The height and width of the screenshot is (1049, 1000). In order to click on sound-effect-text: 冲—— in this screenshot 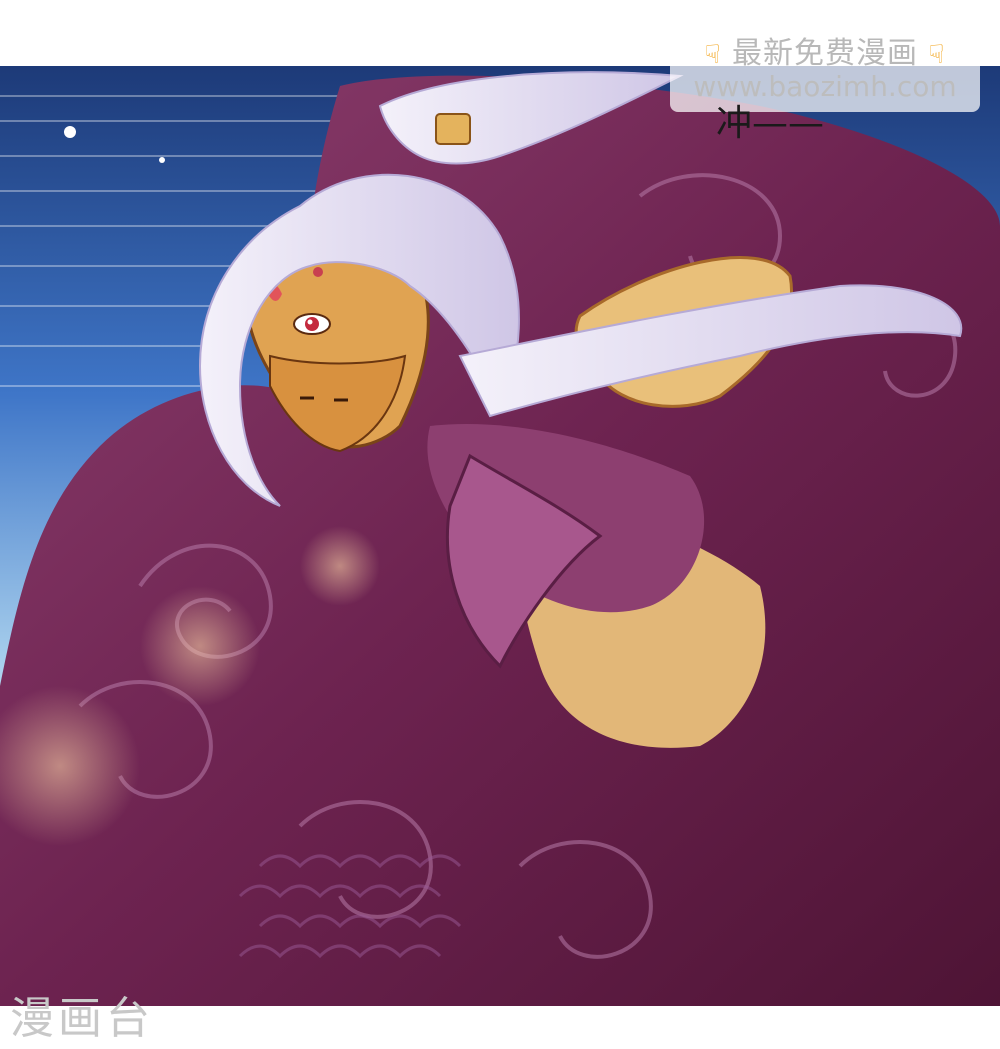, I will do `click(770, 123)`.